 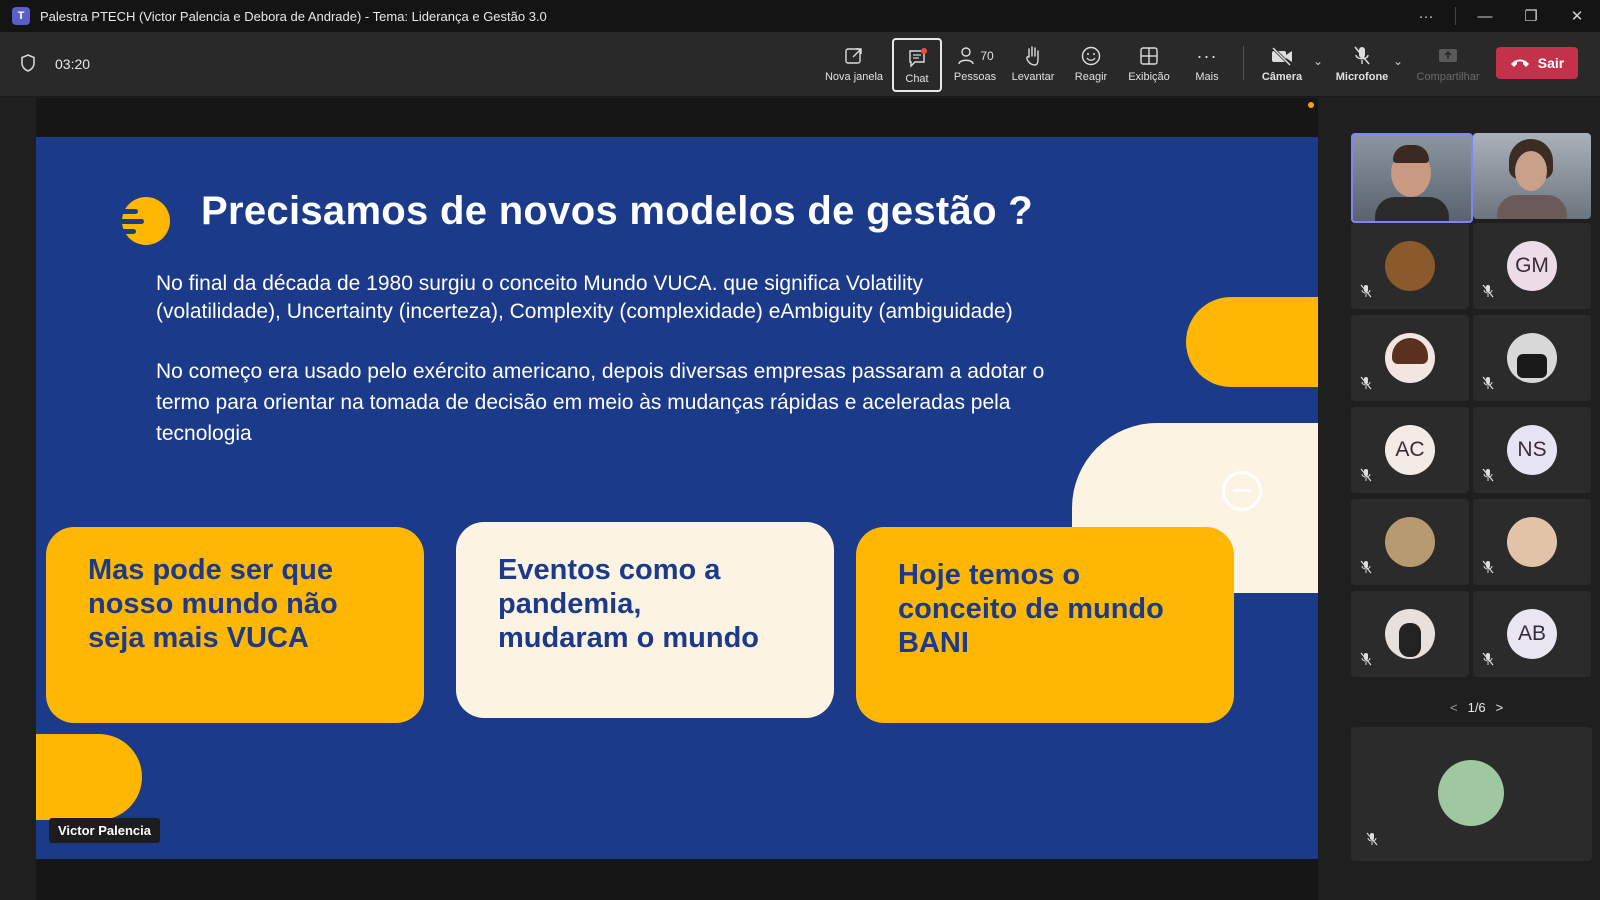 I want to click on card-bani: Hoje temos o conceito de mundo BANI, so click(x=1045, y=625).